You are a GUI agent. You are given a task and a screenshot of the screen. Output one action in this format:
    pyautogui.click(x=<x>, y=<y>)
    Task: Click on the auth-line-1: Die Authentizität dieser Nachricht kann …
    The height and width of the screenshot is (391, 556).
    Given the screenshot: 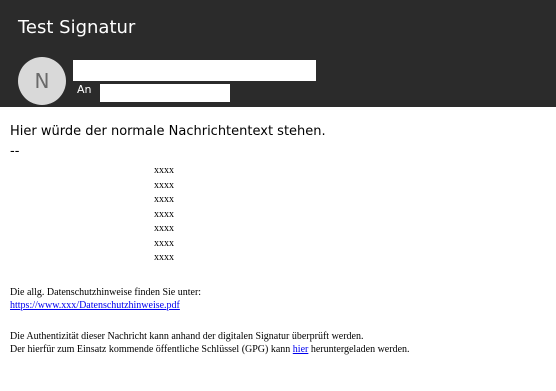 What is the action you would take?
    pyautogui.click(x=187, y=336)
    